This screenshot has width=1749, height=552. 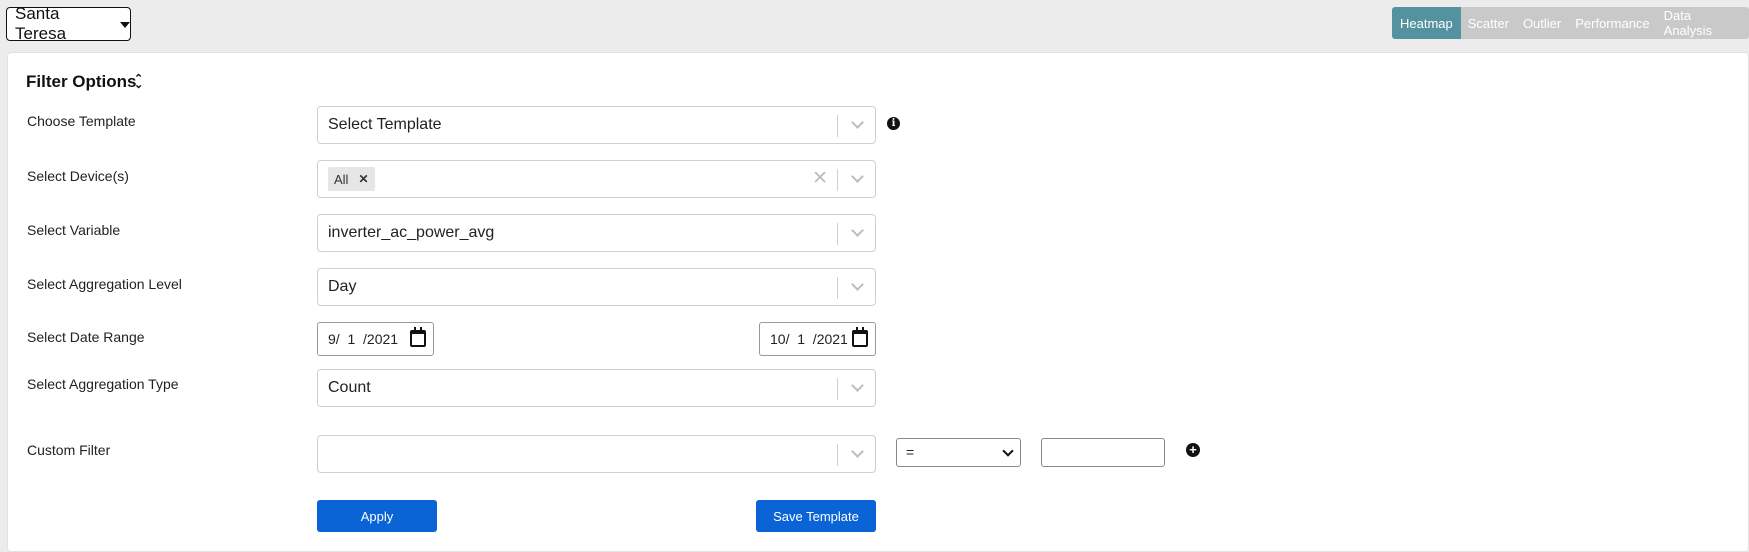 What do you see at coordinates (596, 388) in the screenshot?
I see `aggregation-type-select: Count` at bounding box center [596, 388].